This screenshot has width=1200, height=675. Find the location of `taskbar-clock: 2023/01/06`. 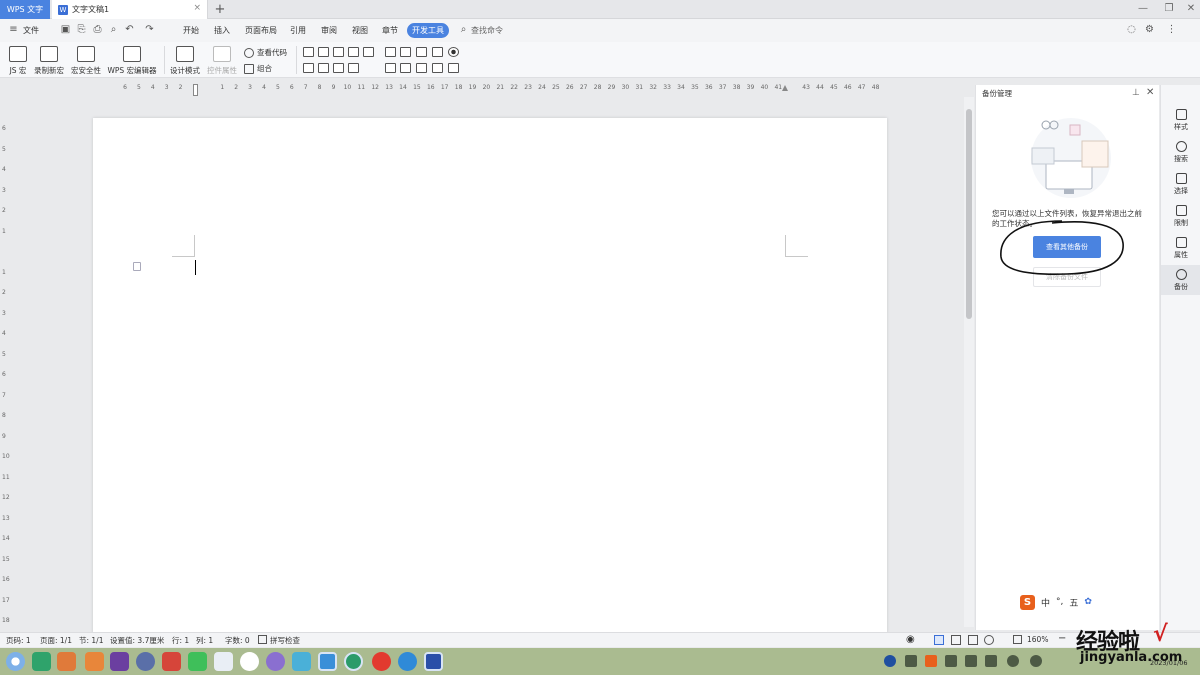

taskbar-clock: 2023/01/06 is located at coordinates (1168, 663).